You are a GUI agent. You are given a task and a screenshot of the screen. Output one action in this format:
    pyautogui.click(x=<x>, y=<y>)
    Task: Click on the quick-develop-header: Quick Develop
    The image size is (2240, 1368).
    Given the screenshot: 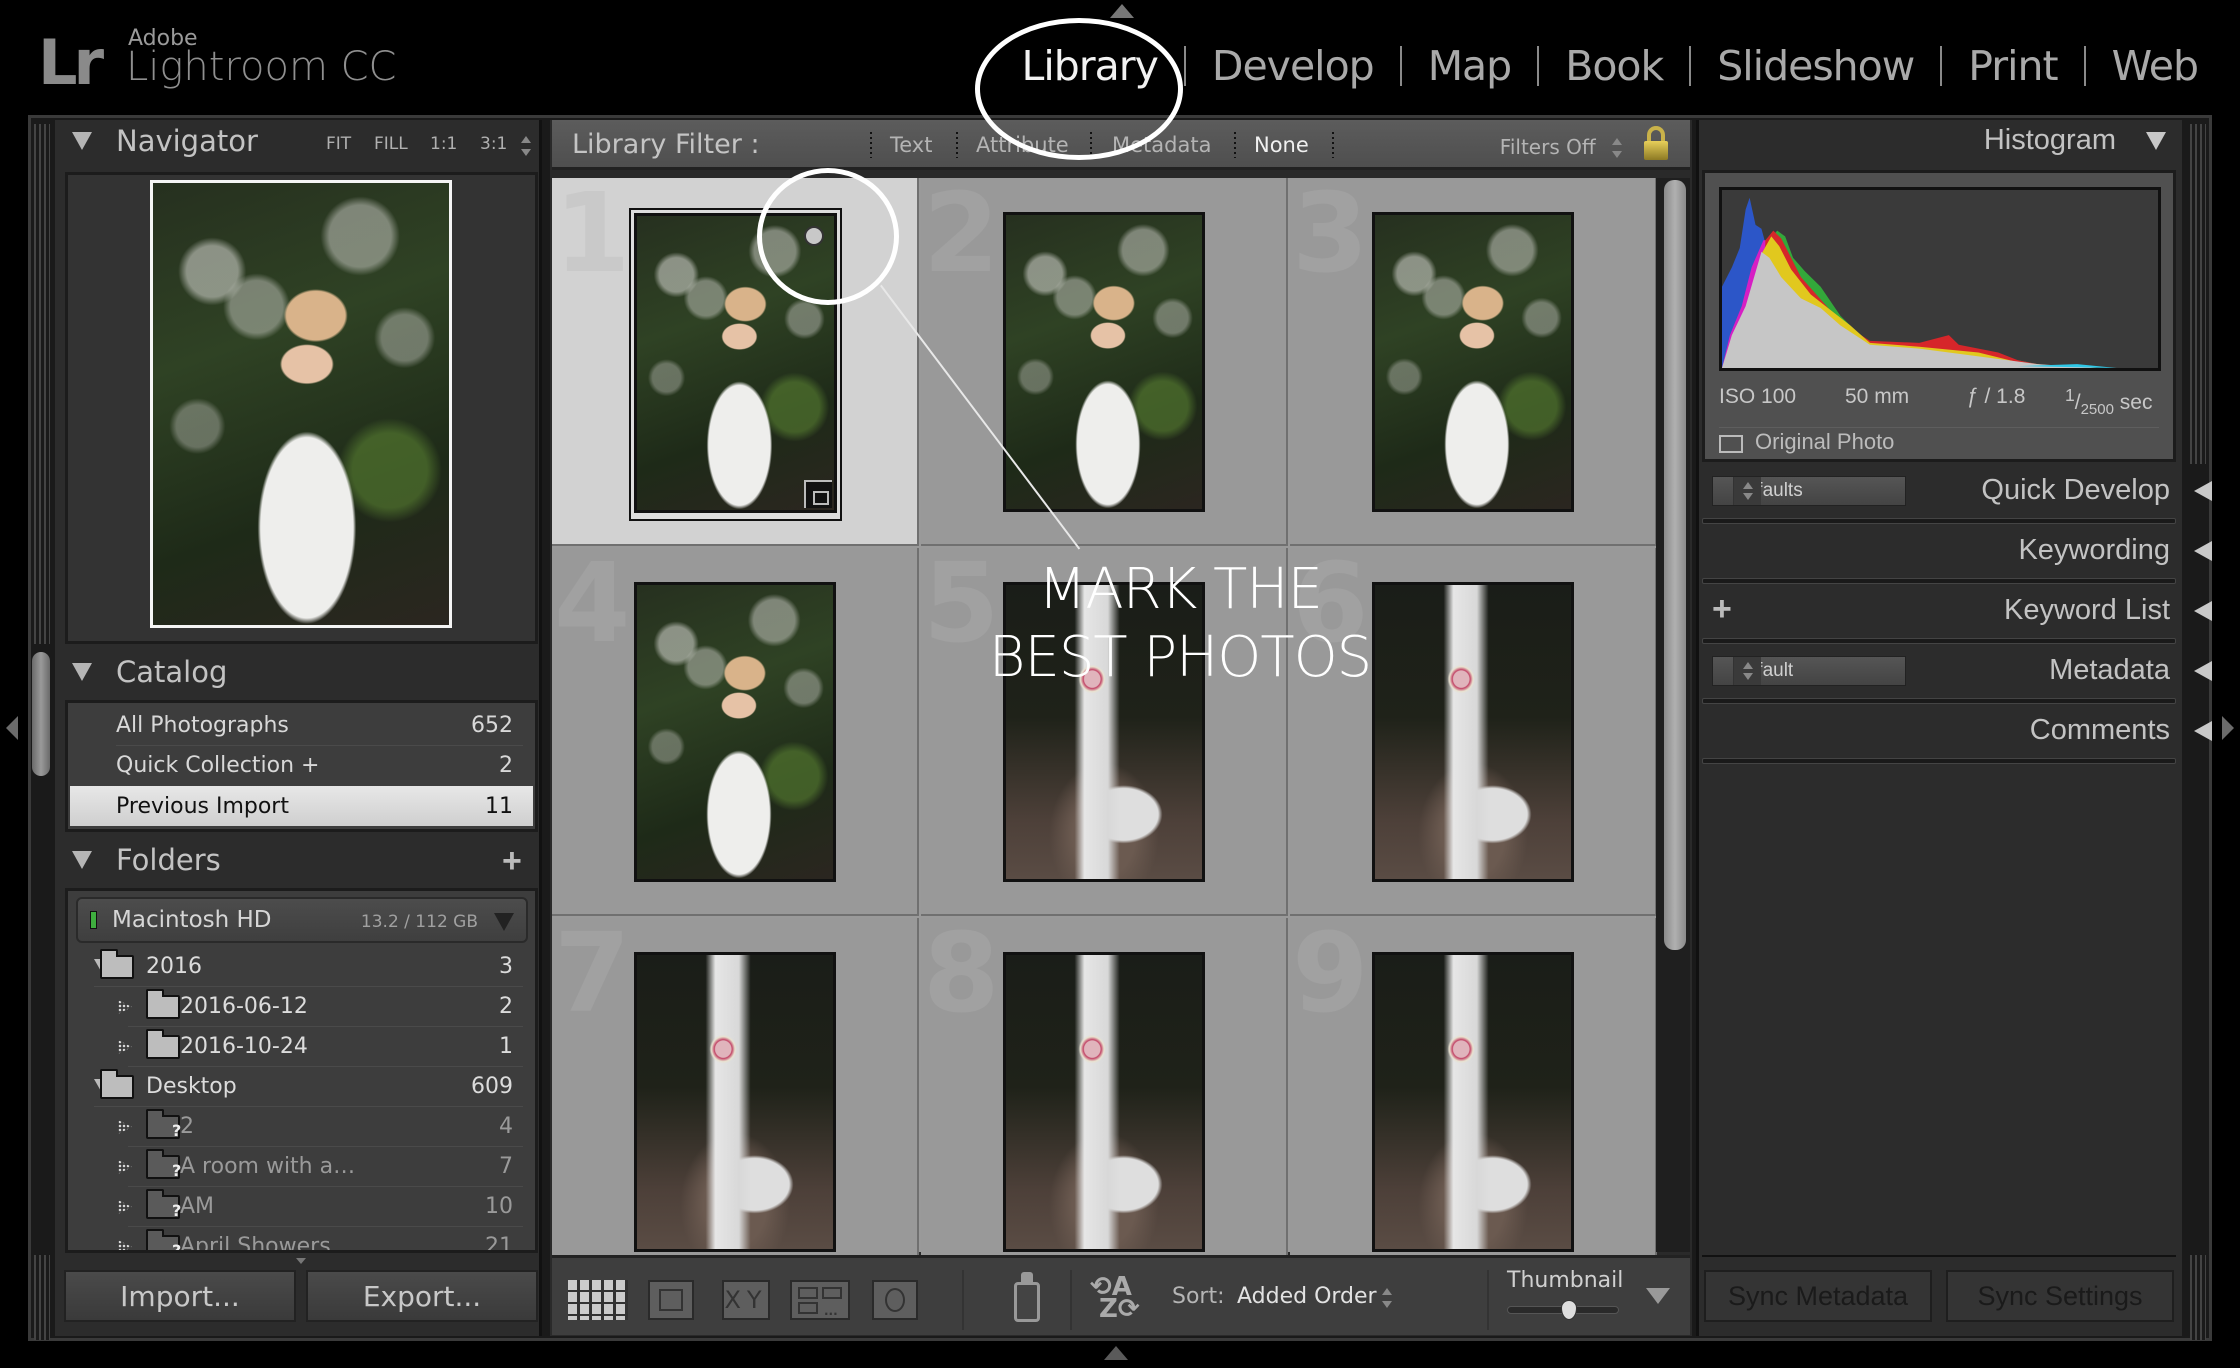 What is the action you would take?
    pyautogui.click(x=2096, y=490)
    